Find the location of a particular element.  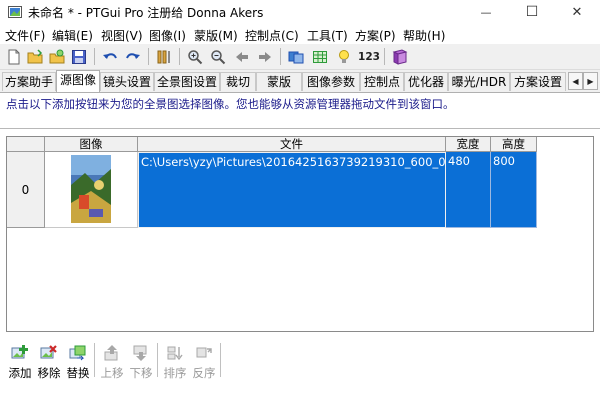

reverse-icon is located at coordinates (204, 352).